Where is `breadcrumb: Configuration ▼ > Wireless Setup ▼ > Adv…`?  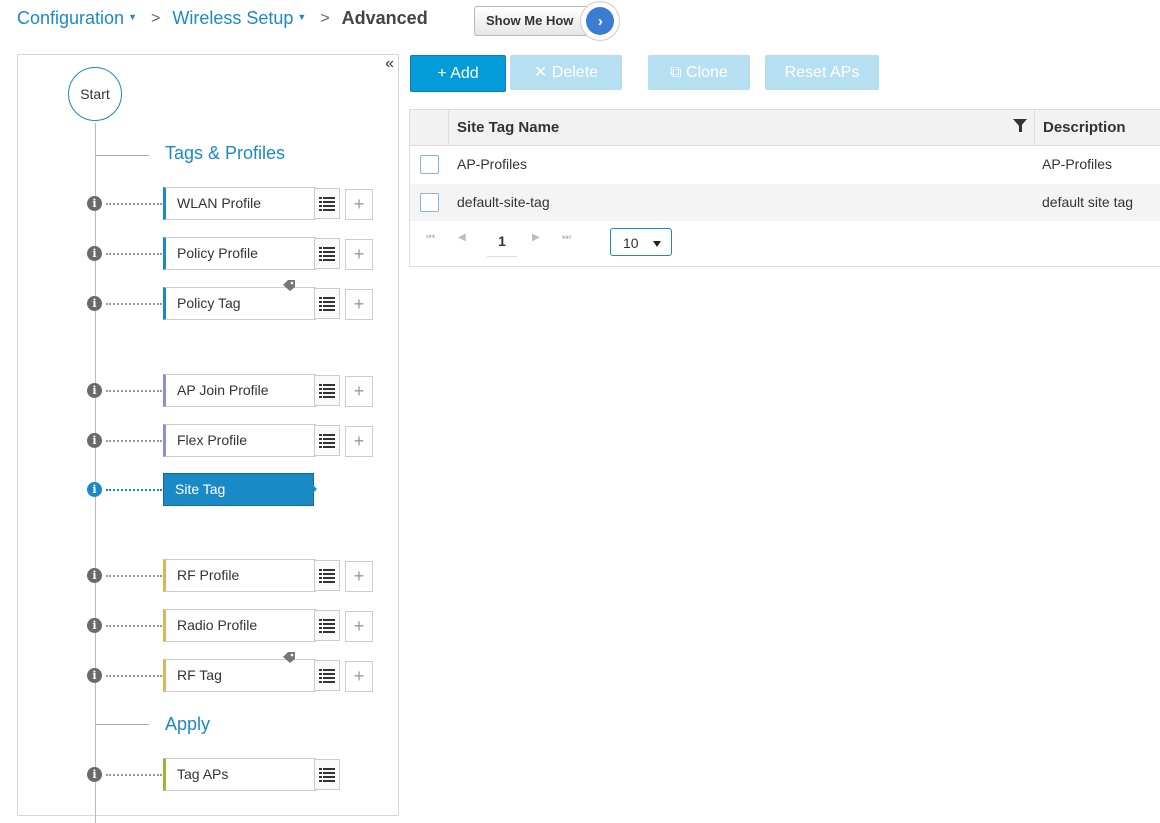 breadcrumb: Configuration ▼ > Wireless Setup ▼ > Adv… is located at coordinates (222, 18).